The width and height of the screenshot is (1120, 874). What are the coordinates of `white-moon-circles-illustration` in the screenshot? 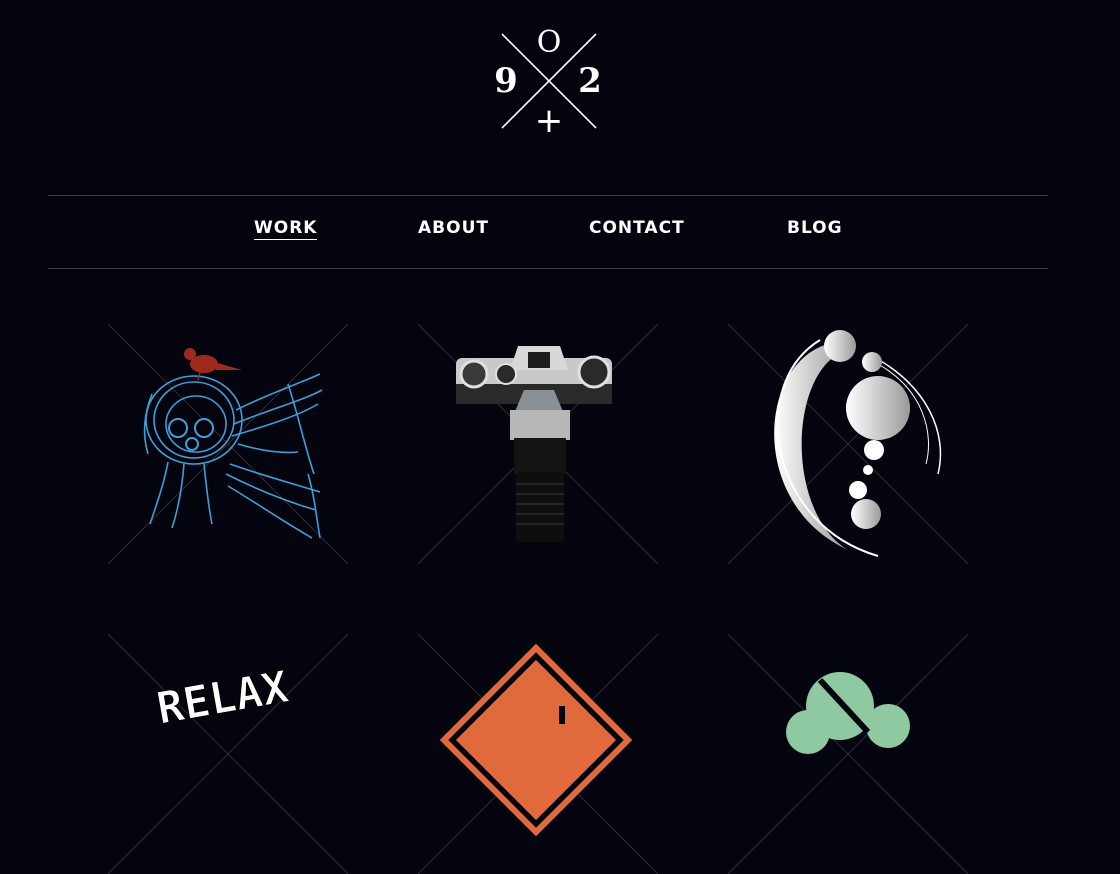 It's located at (848, 444).